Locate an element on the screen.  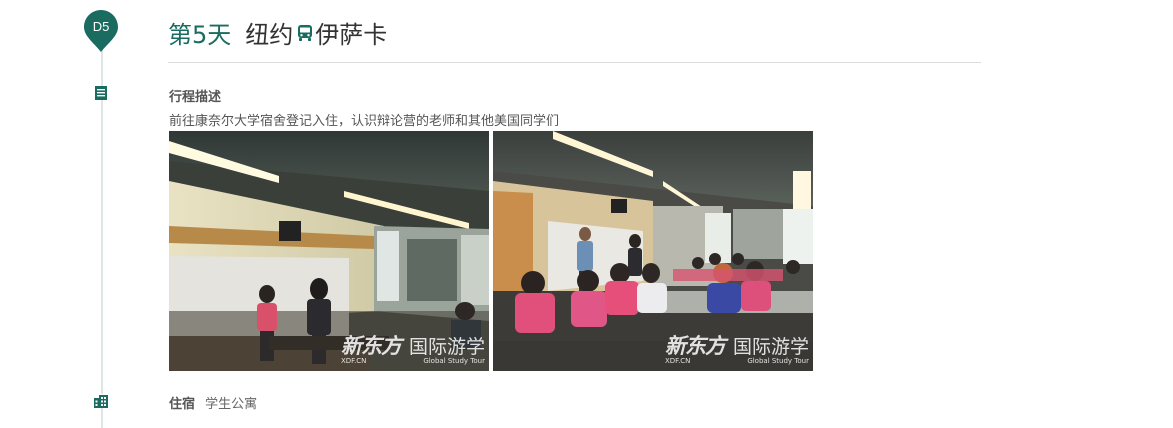
day-badge-label: D5 is located at coordinates (101, 26).